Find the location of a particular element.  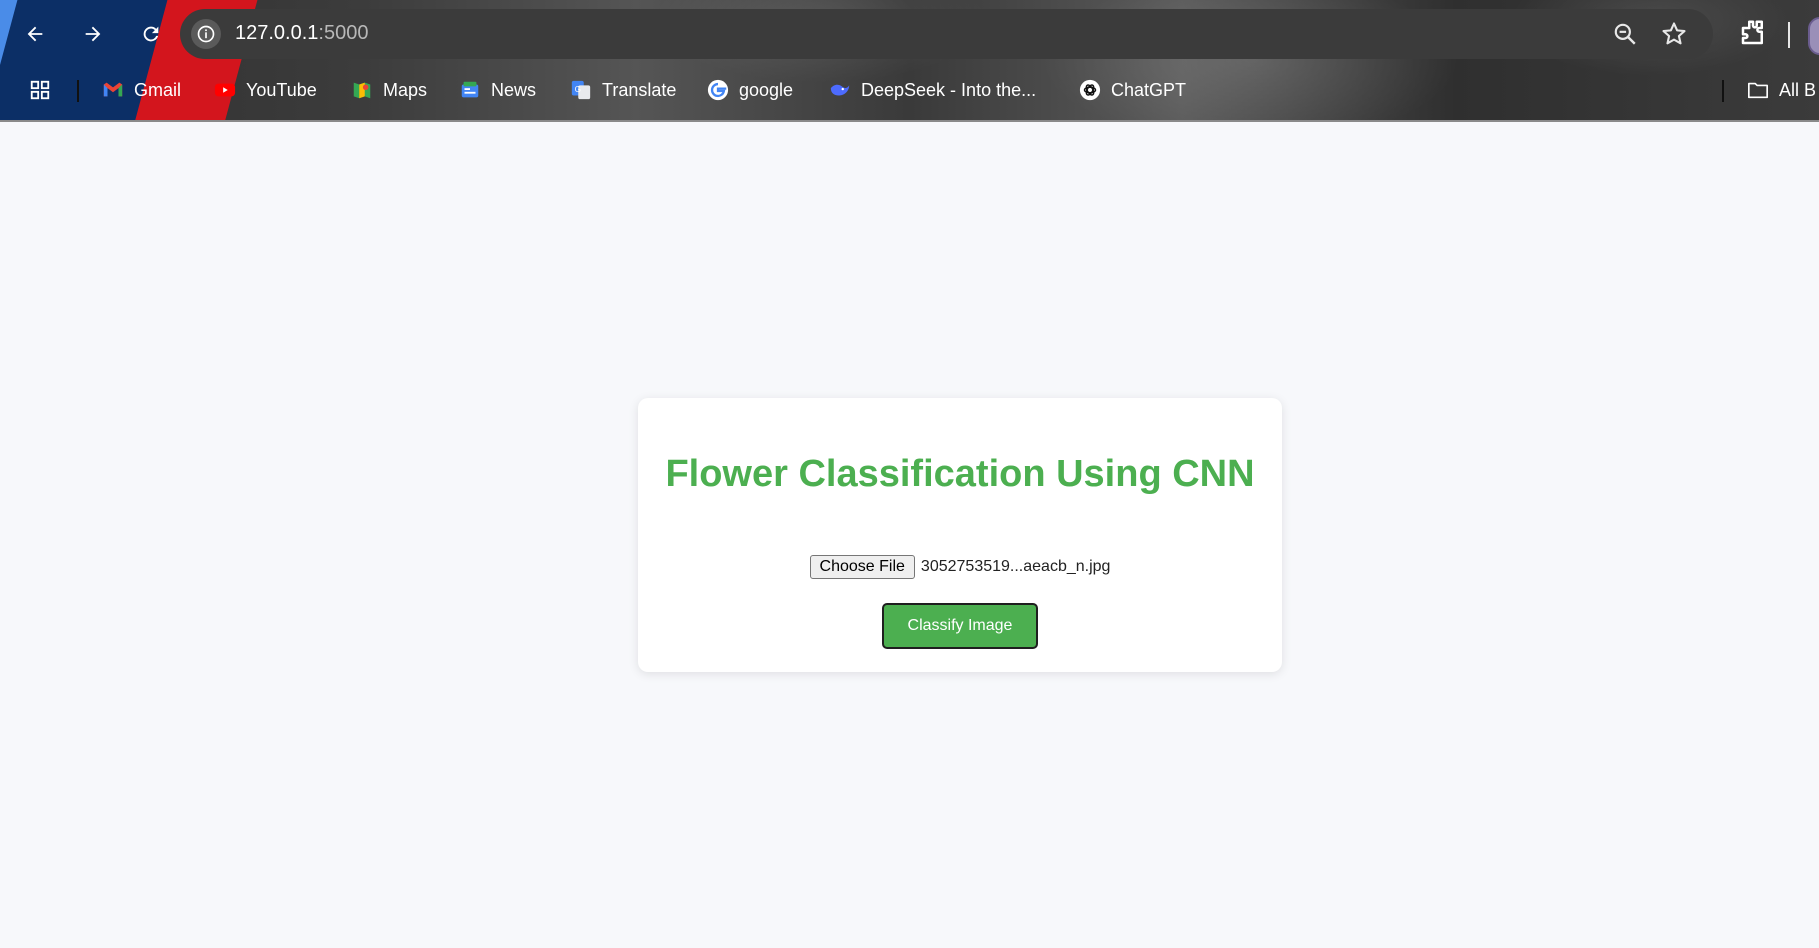

bookmark-translate: G Translate is located at coordinates (623, 90).